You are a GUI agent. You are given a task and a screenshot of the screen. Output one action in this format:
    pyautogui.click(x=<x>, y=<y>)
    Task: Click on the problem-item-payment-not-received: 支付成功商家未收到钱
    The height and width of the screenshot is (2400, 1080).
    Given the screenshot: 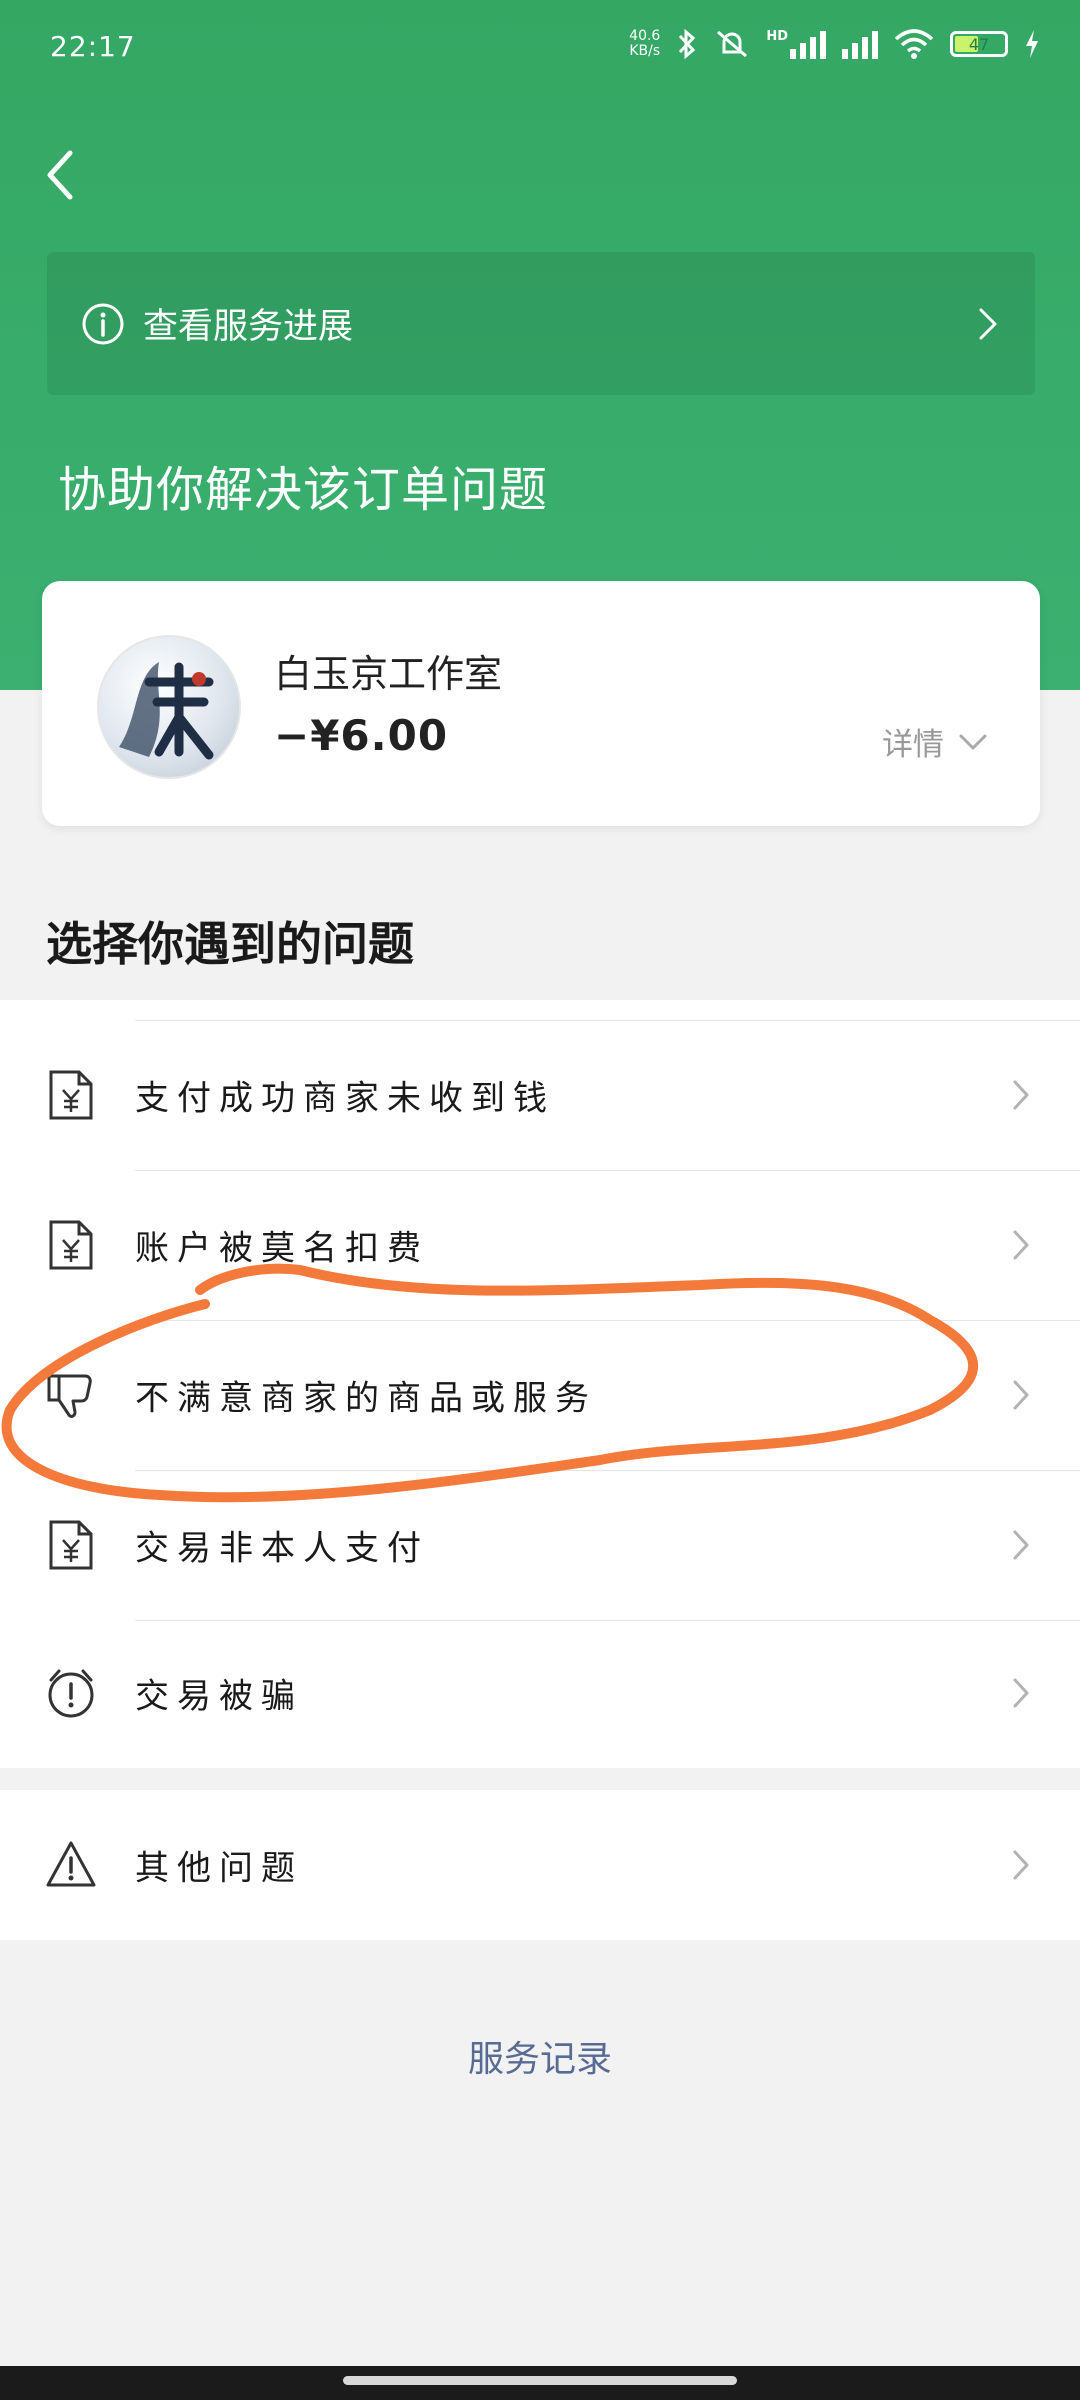 What is the action you would take?
    pyautogui.click(x=540, y=1095)
    